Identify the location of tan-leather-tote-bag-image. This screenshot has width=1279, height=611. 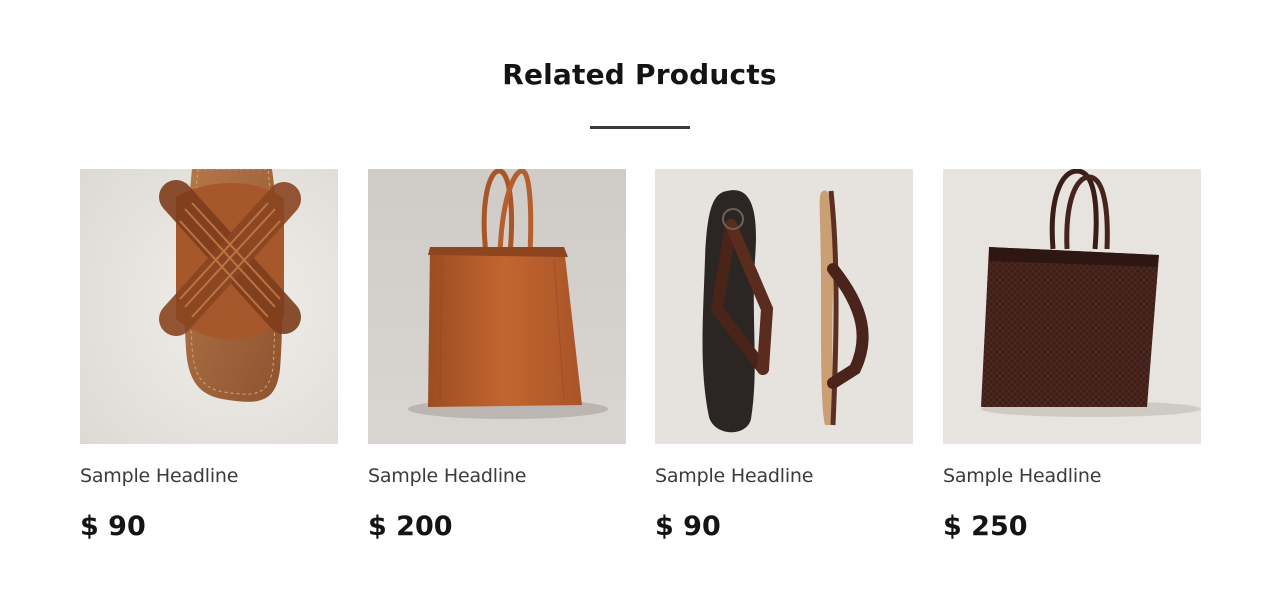
(497, 306).